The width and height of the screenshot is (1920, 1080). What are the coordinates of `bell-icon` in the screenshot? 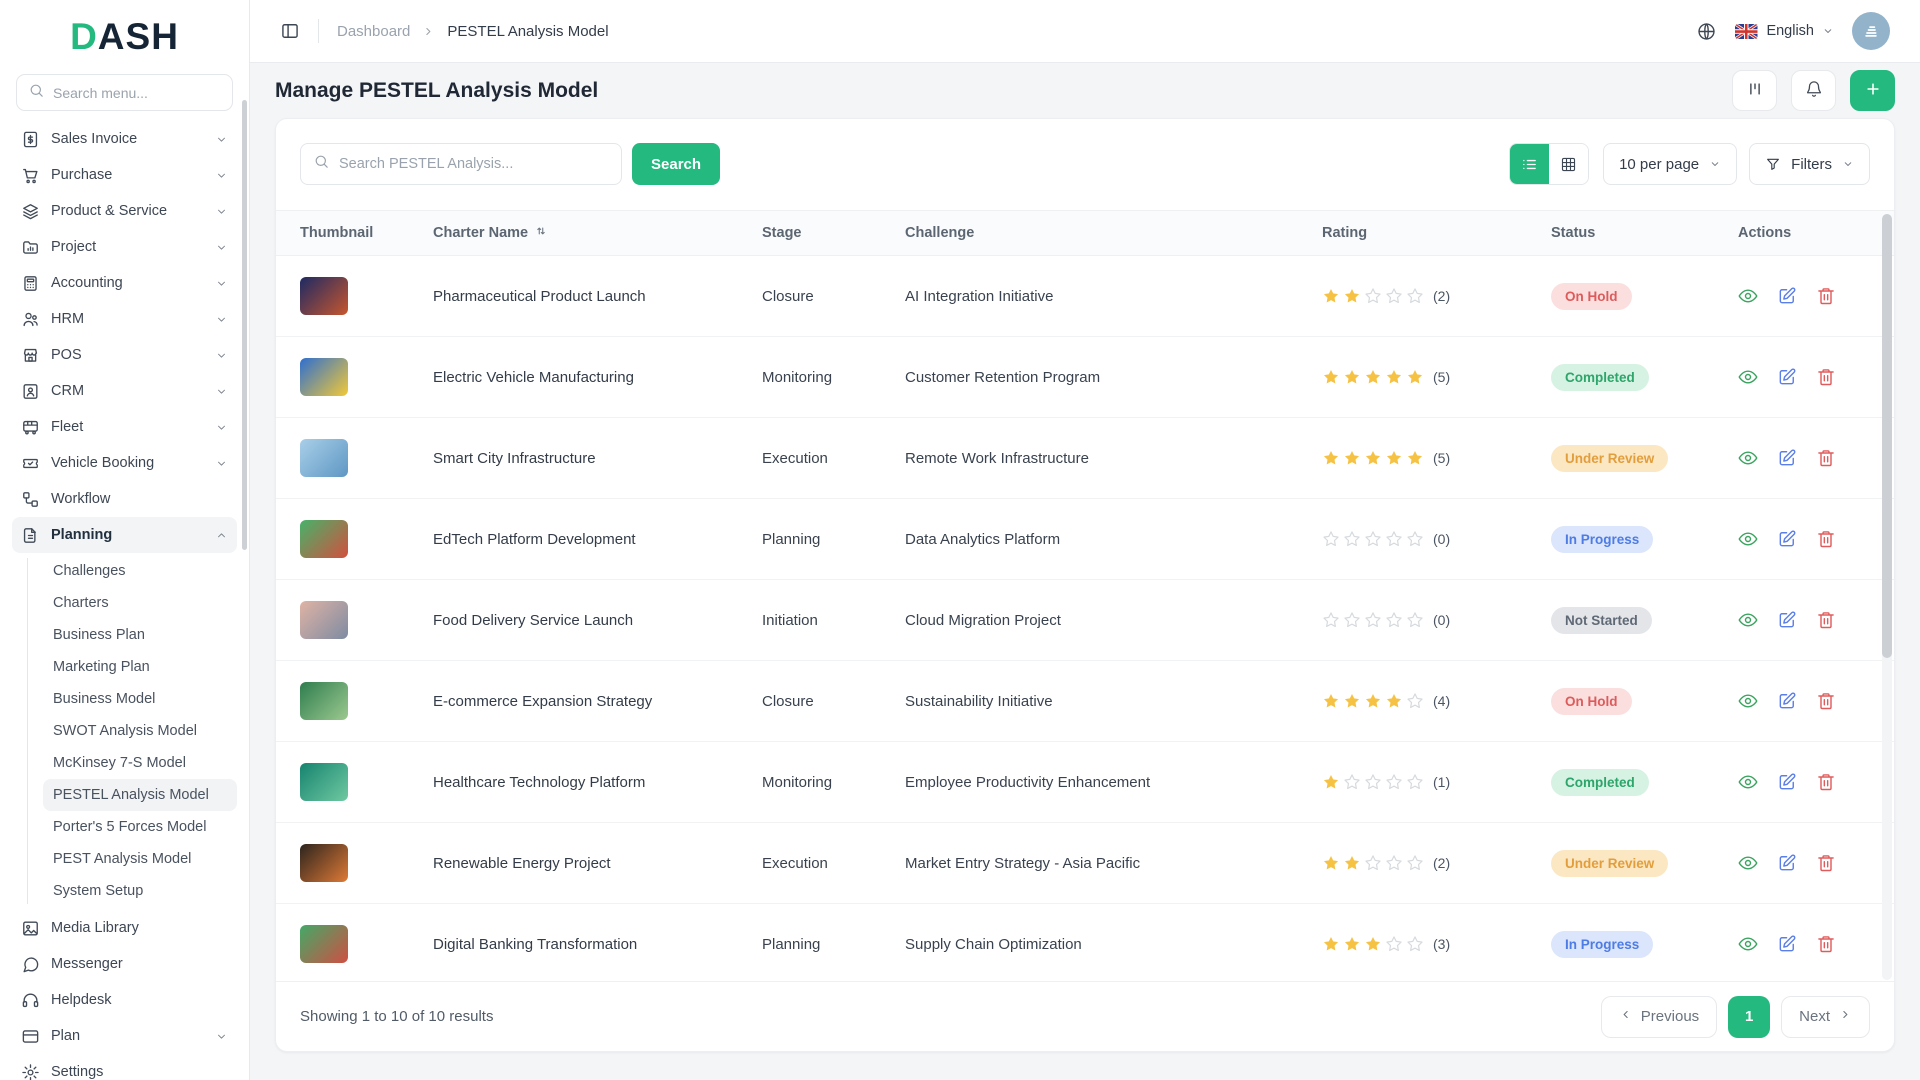 It's located at (1814, 90).